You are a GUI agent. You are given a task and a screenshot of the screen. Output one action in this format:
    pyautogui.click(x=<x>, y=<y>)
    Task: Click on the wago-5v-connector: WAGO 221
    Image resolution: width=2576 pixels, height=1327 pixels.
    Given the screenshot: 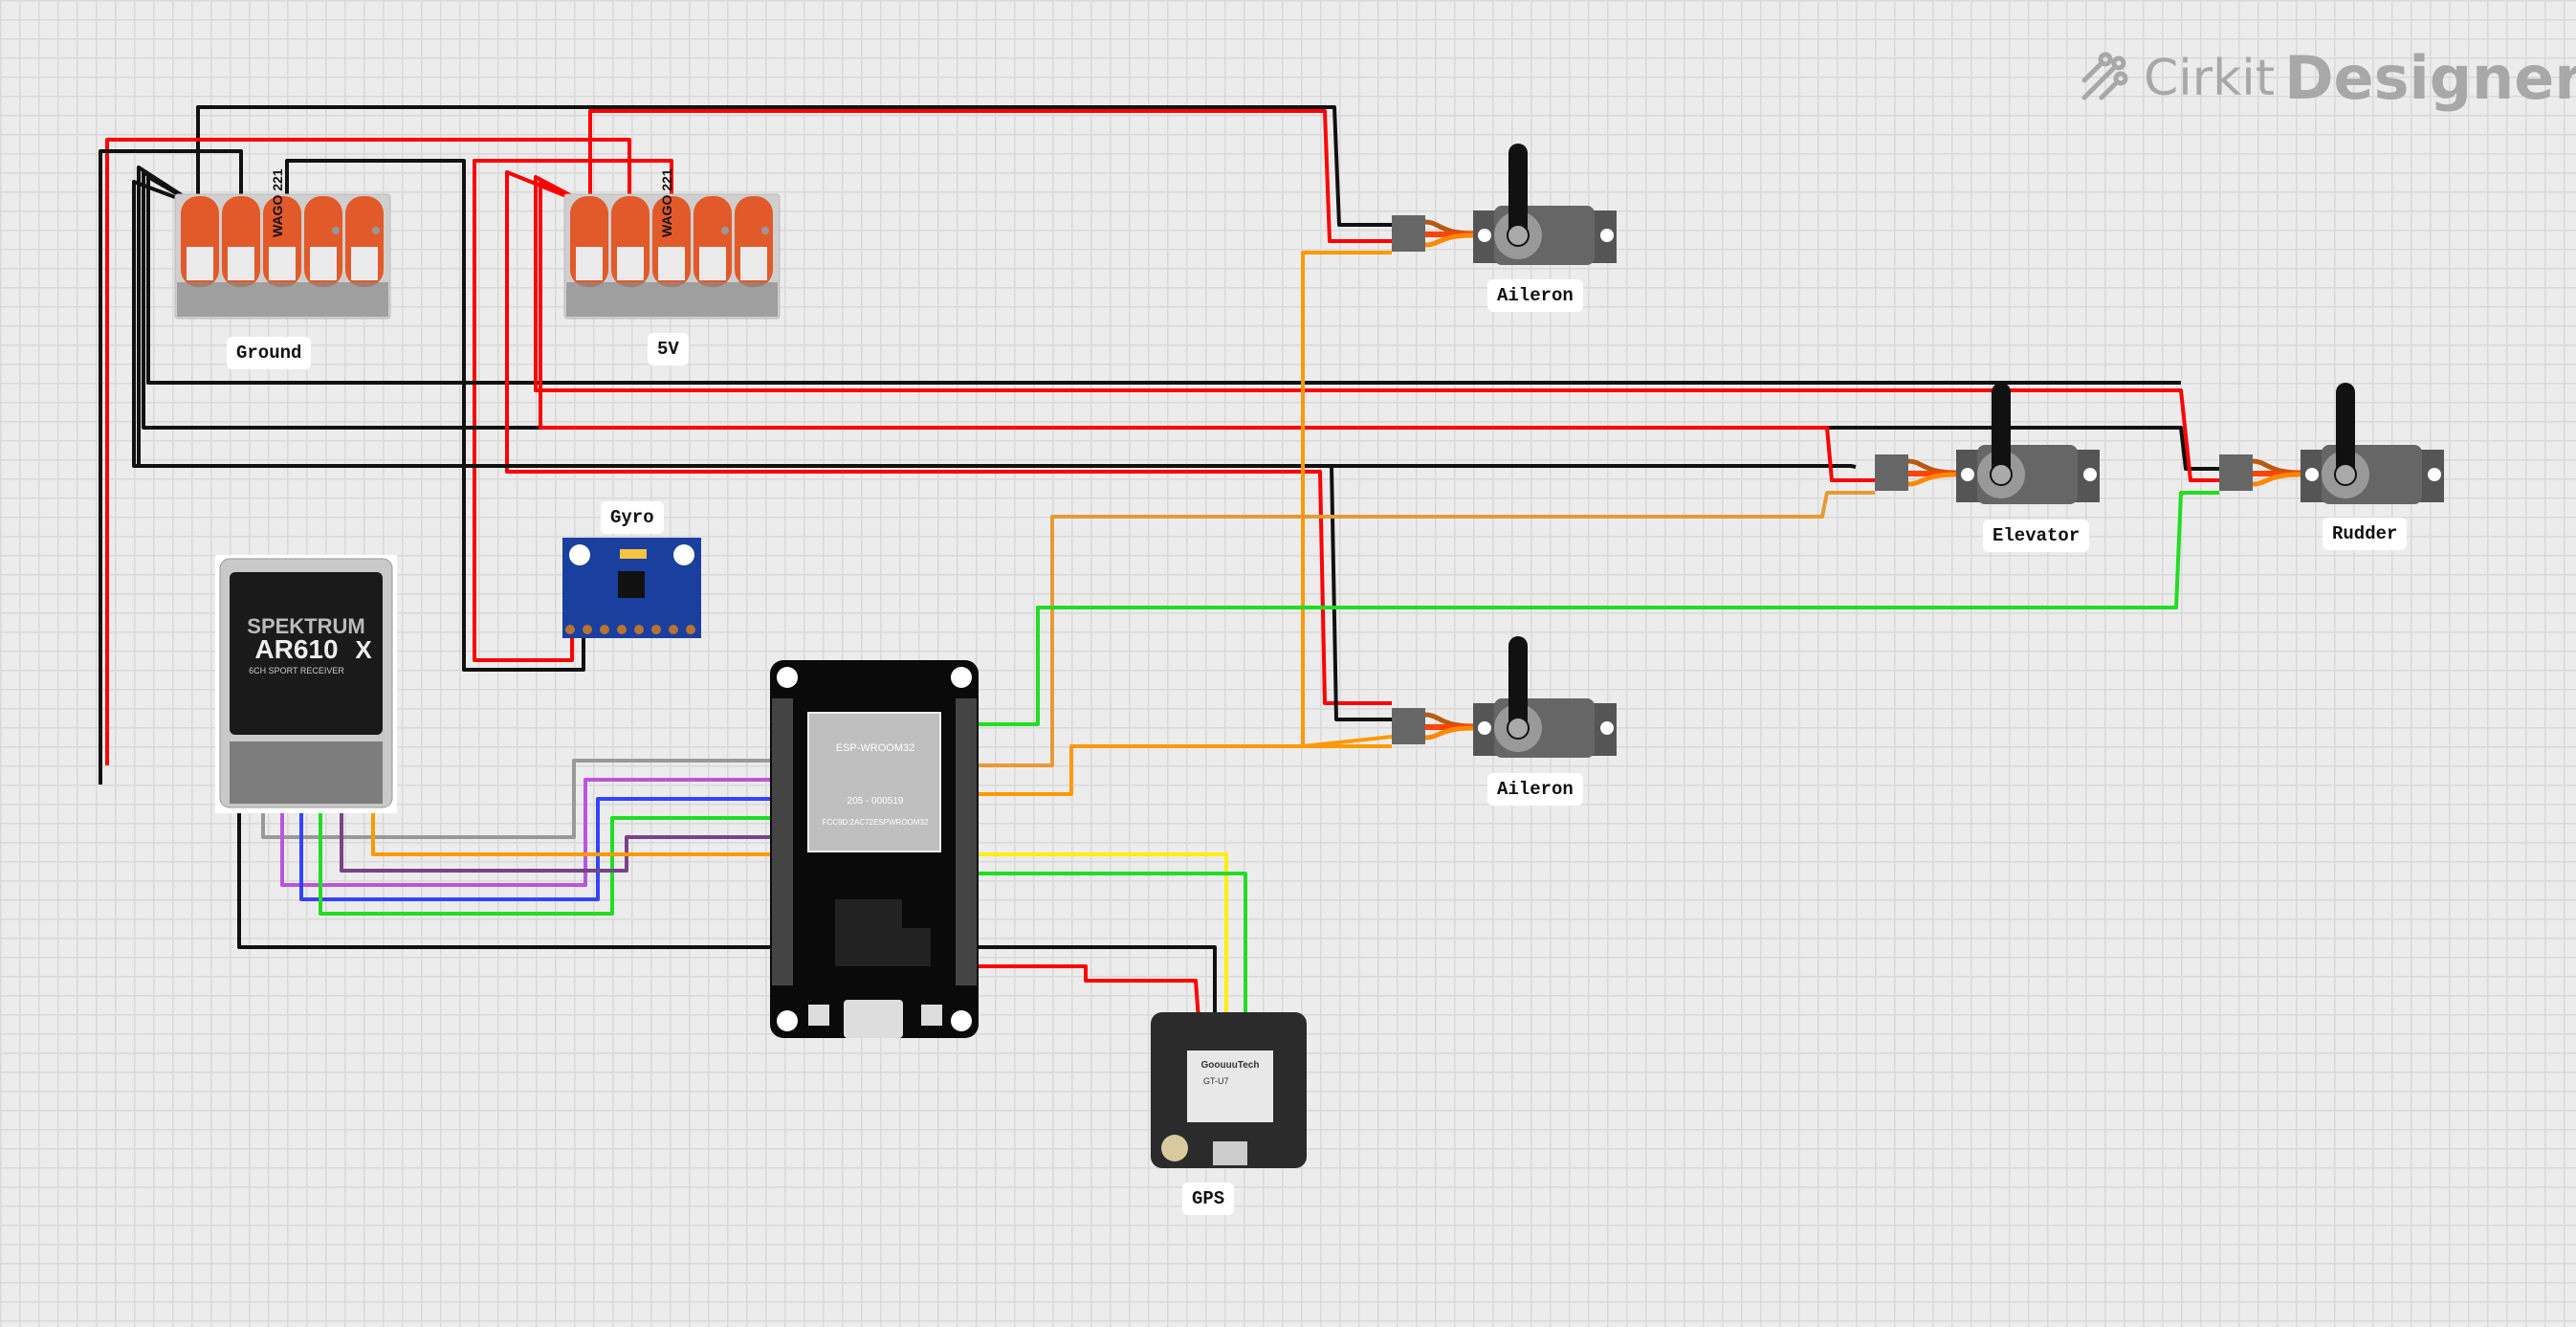 What is the action you would take?
    pyautogui.click(x=672, y=244)
    